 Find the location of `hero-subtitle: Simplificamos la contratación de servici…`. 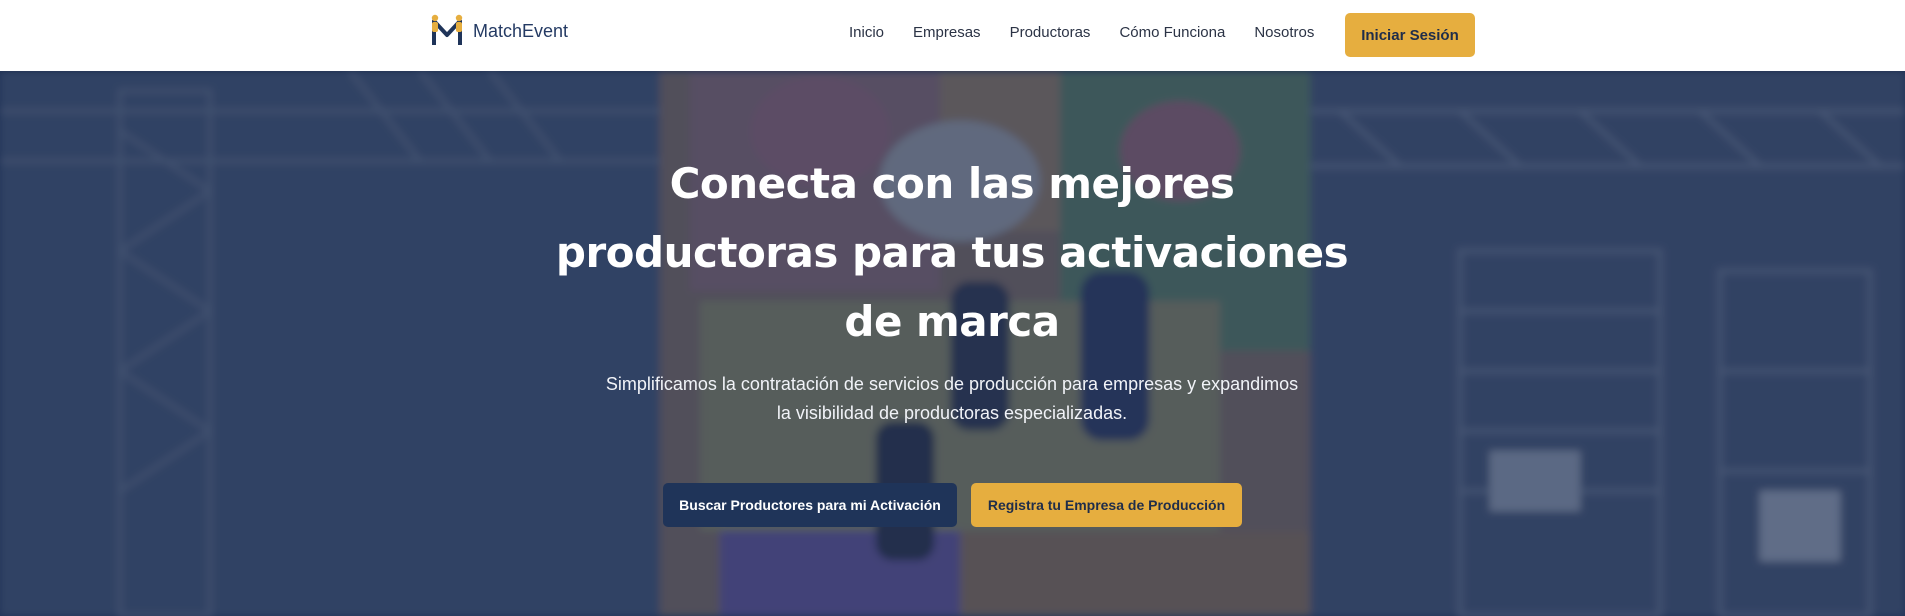

hero-subtitle: Simplificamos la contratación de servici… is located at coordinates (952, 398).